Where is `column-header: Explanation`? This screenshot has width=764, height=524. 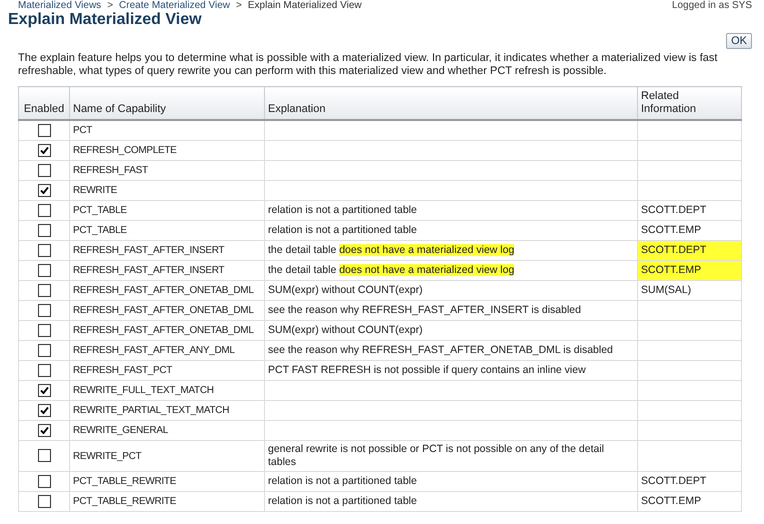
column-header: Explanation is located at coordinates (451, 103).